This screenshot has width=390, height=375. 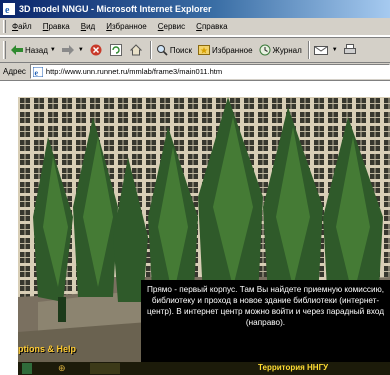 I want to click on stop-icon, so click(x=96, y=50).